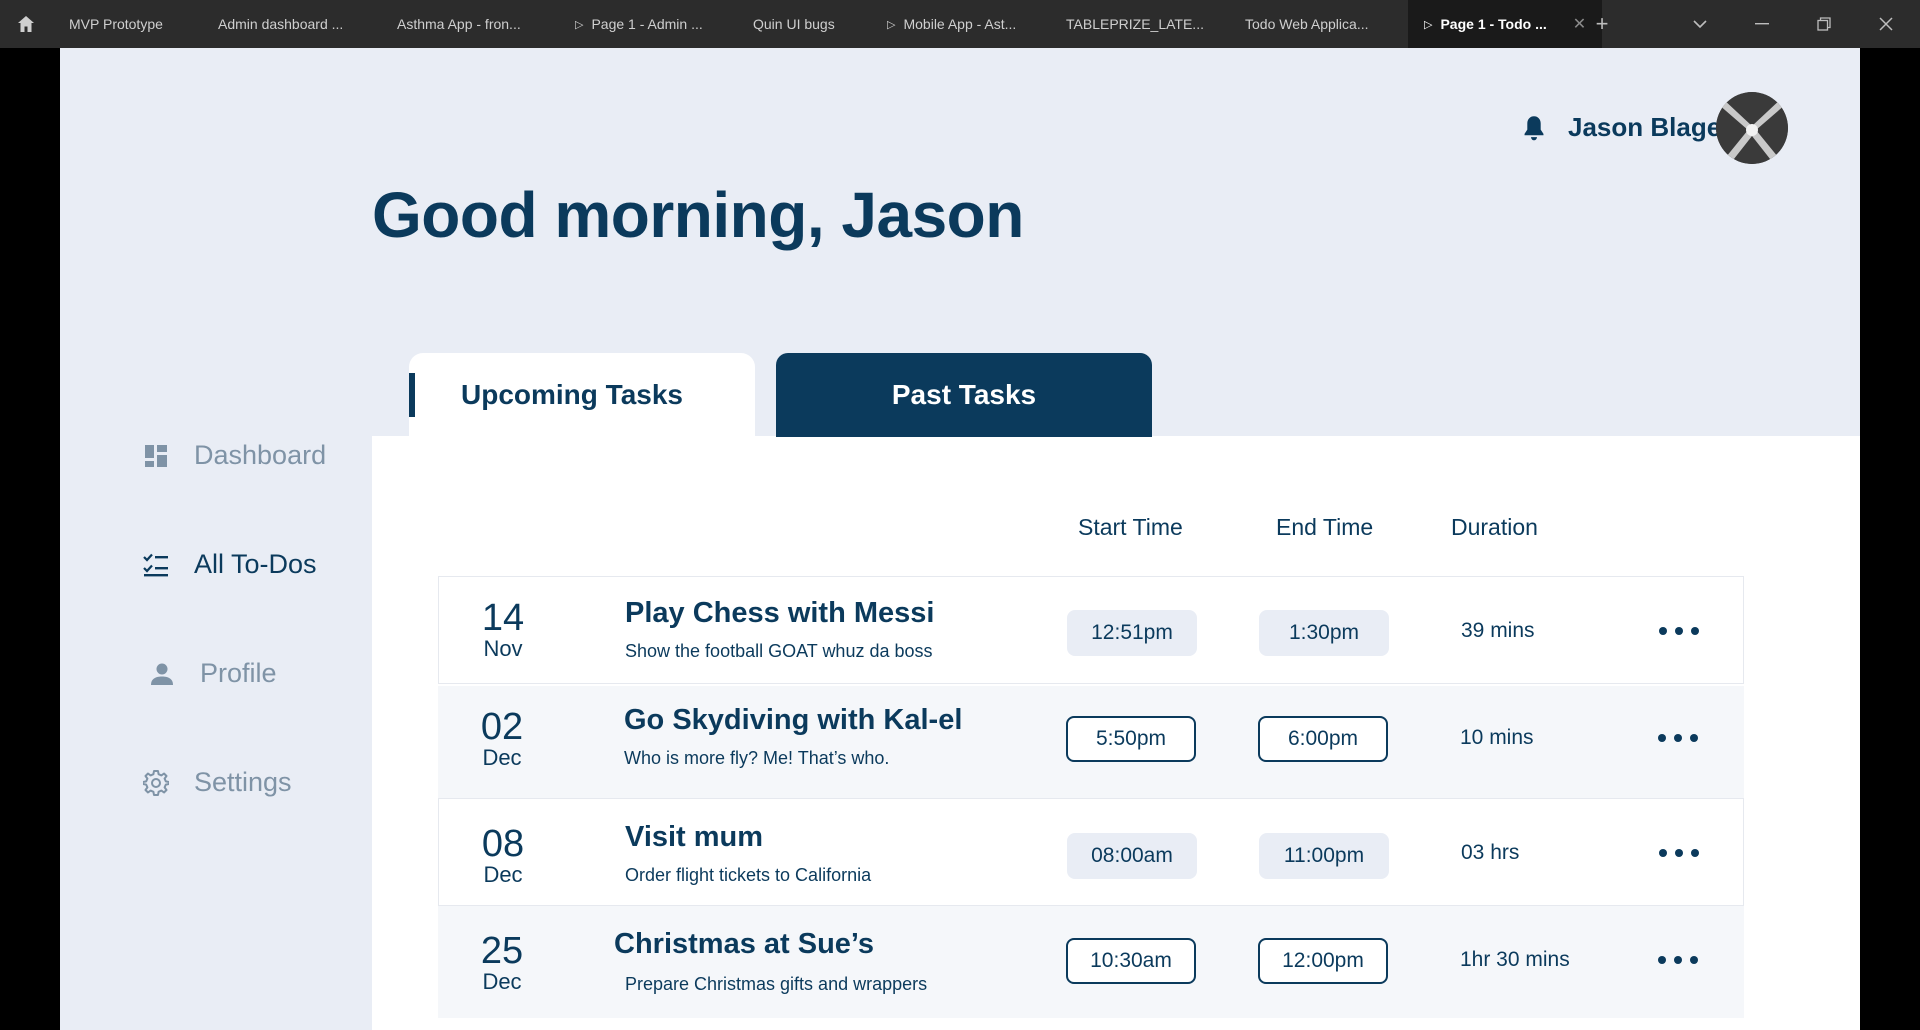 The height and width of the screenshot is (1030, 1920). I want to click on date-day: 02, so click(502, 727).